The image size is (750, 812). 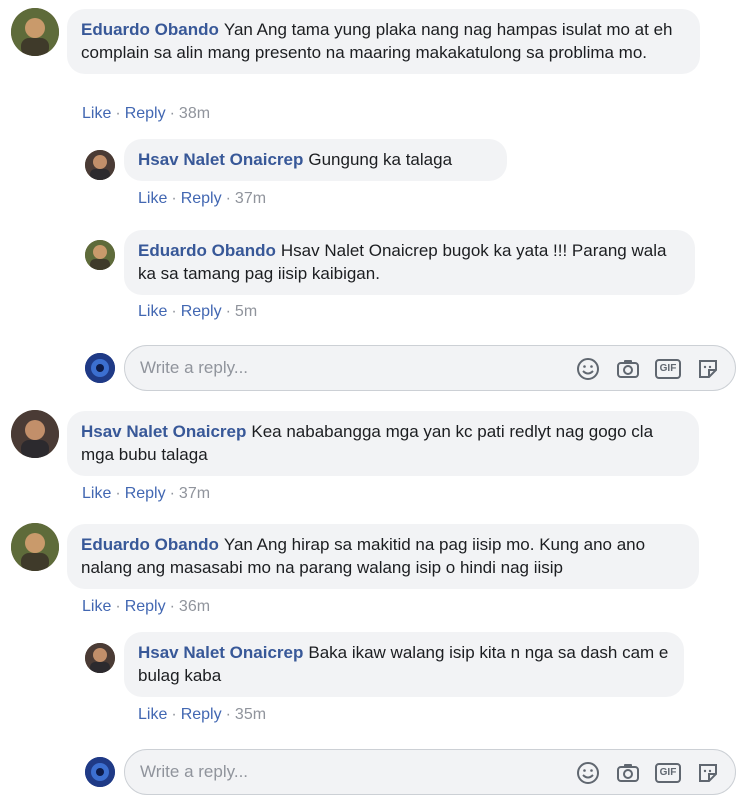 What do you see at coordinates (250, 198) in the screenshot?
I see `reply-time: 37m` at bounding box center [250, 198].